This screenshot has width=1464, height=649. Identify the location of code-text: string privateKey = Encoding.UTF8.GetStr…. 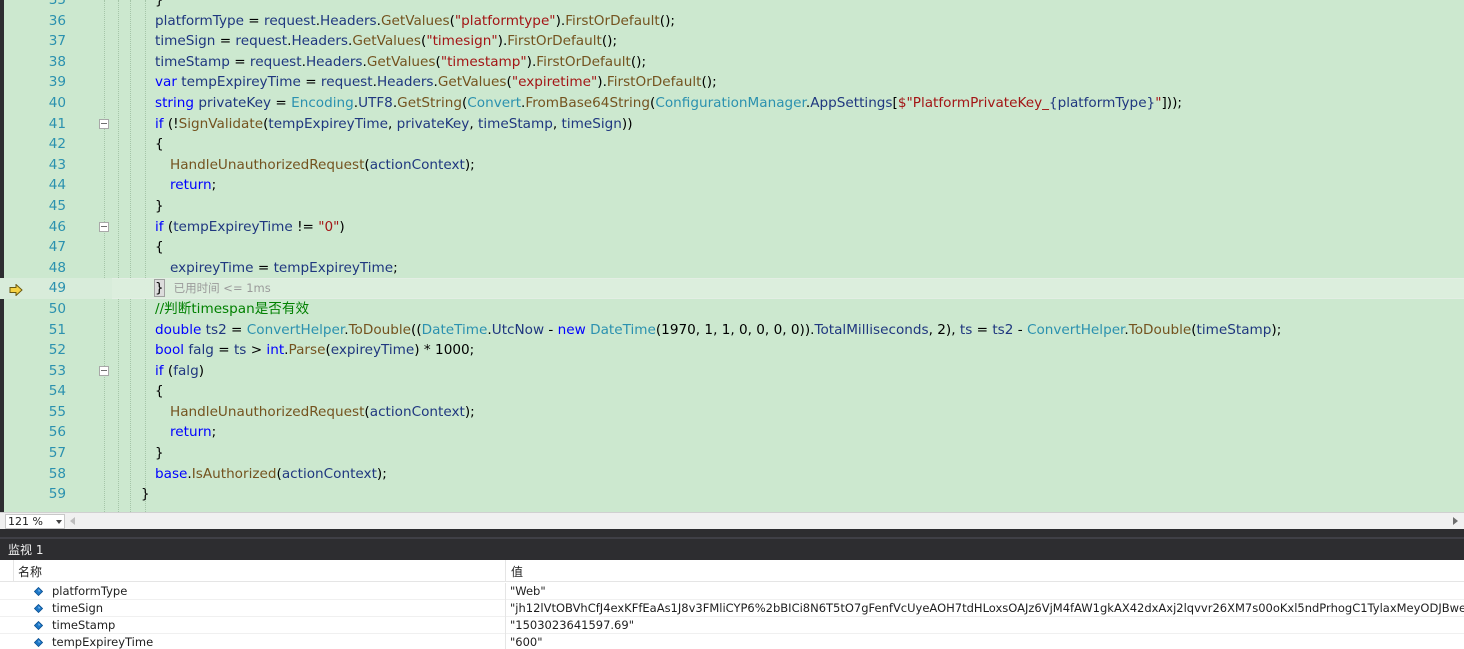
(668, 103).